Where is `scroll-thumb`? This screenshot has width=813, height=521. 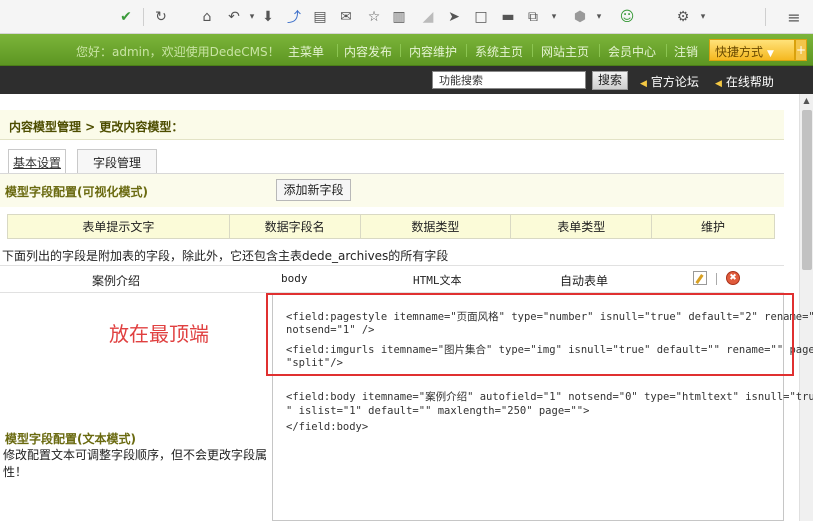
scroll-thumb is located at coordinates (807, 190).